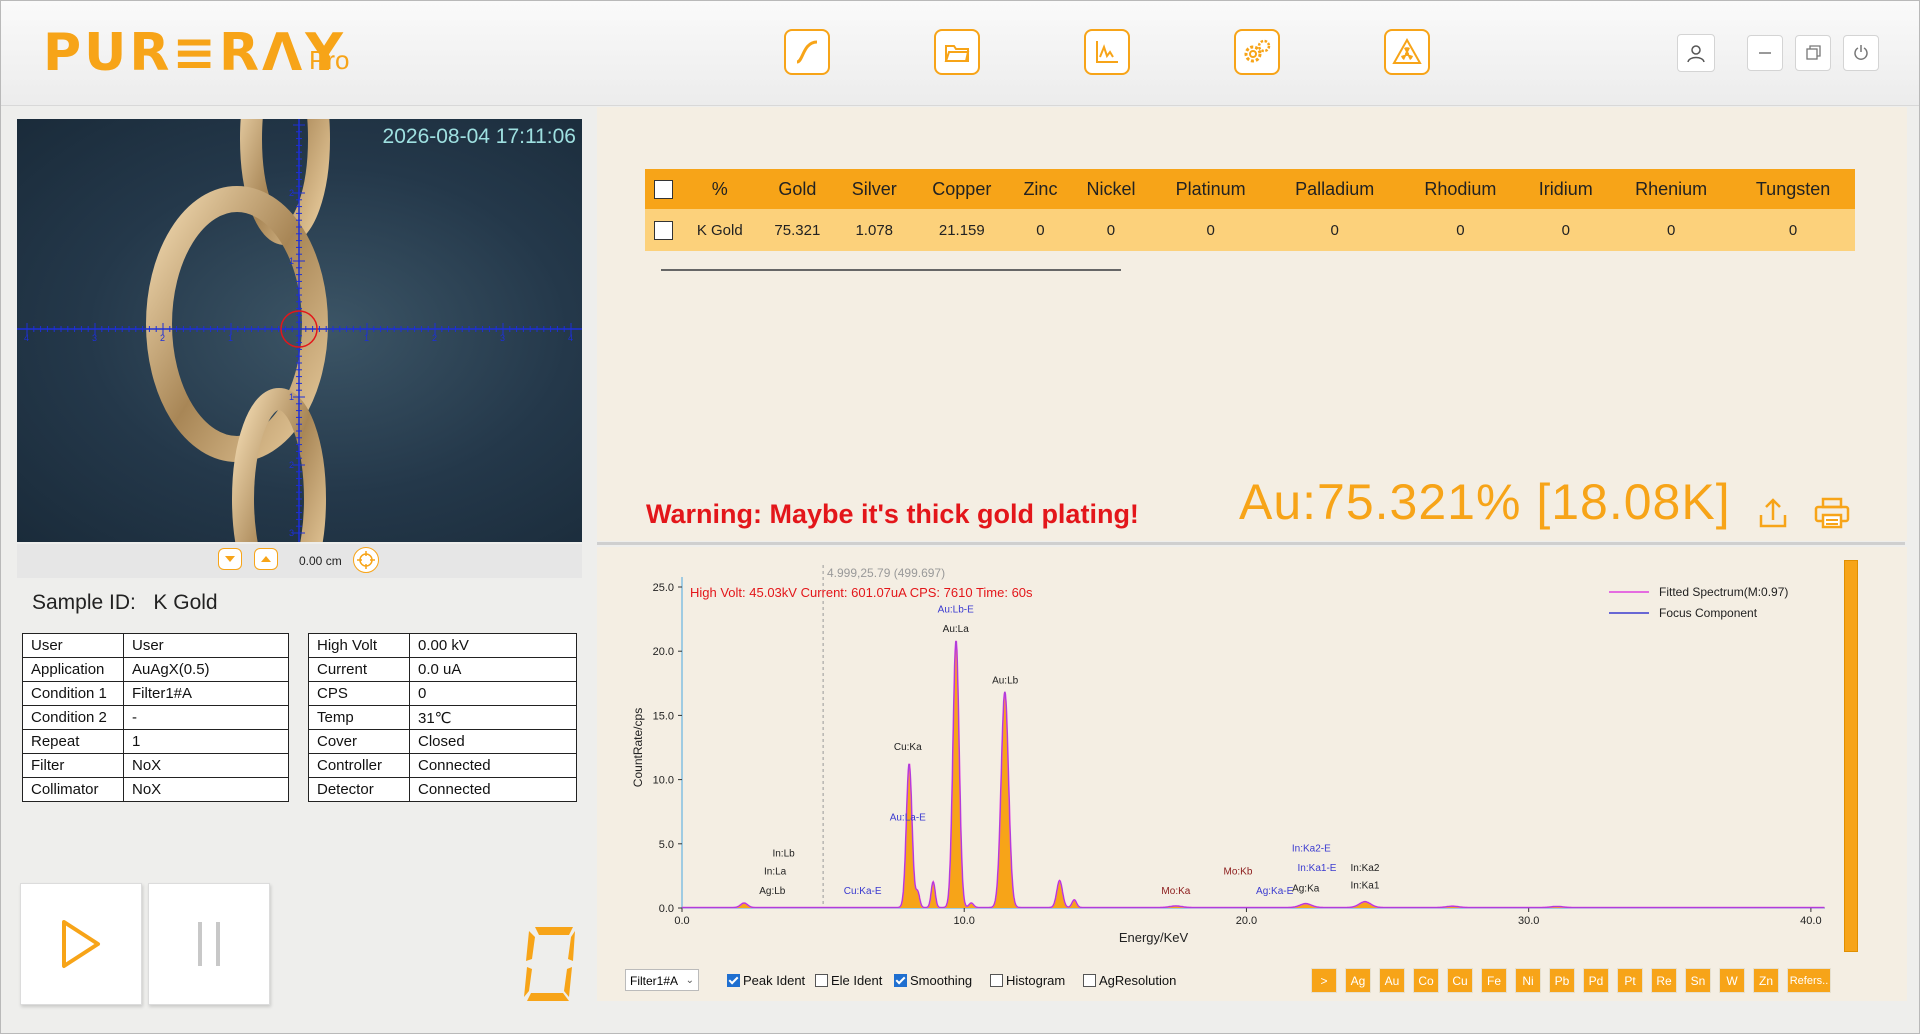 This screenshot has width=1920, height=1034. I want to click on option-checkbox: Peak Ident, so click(766, 980).